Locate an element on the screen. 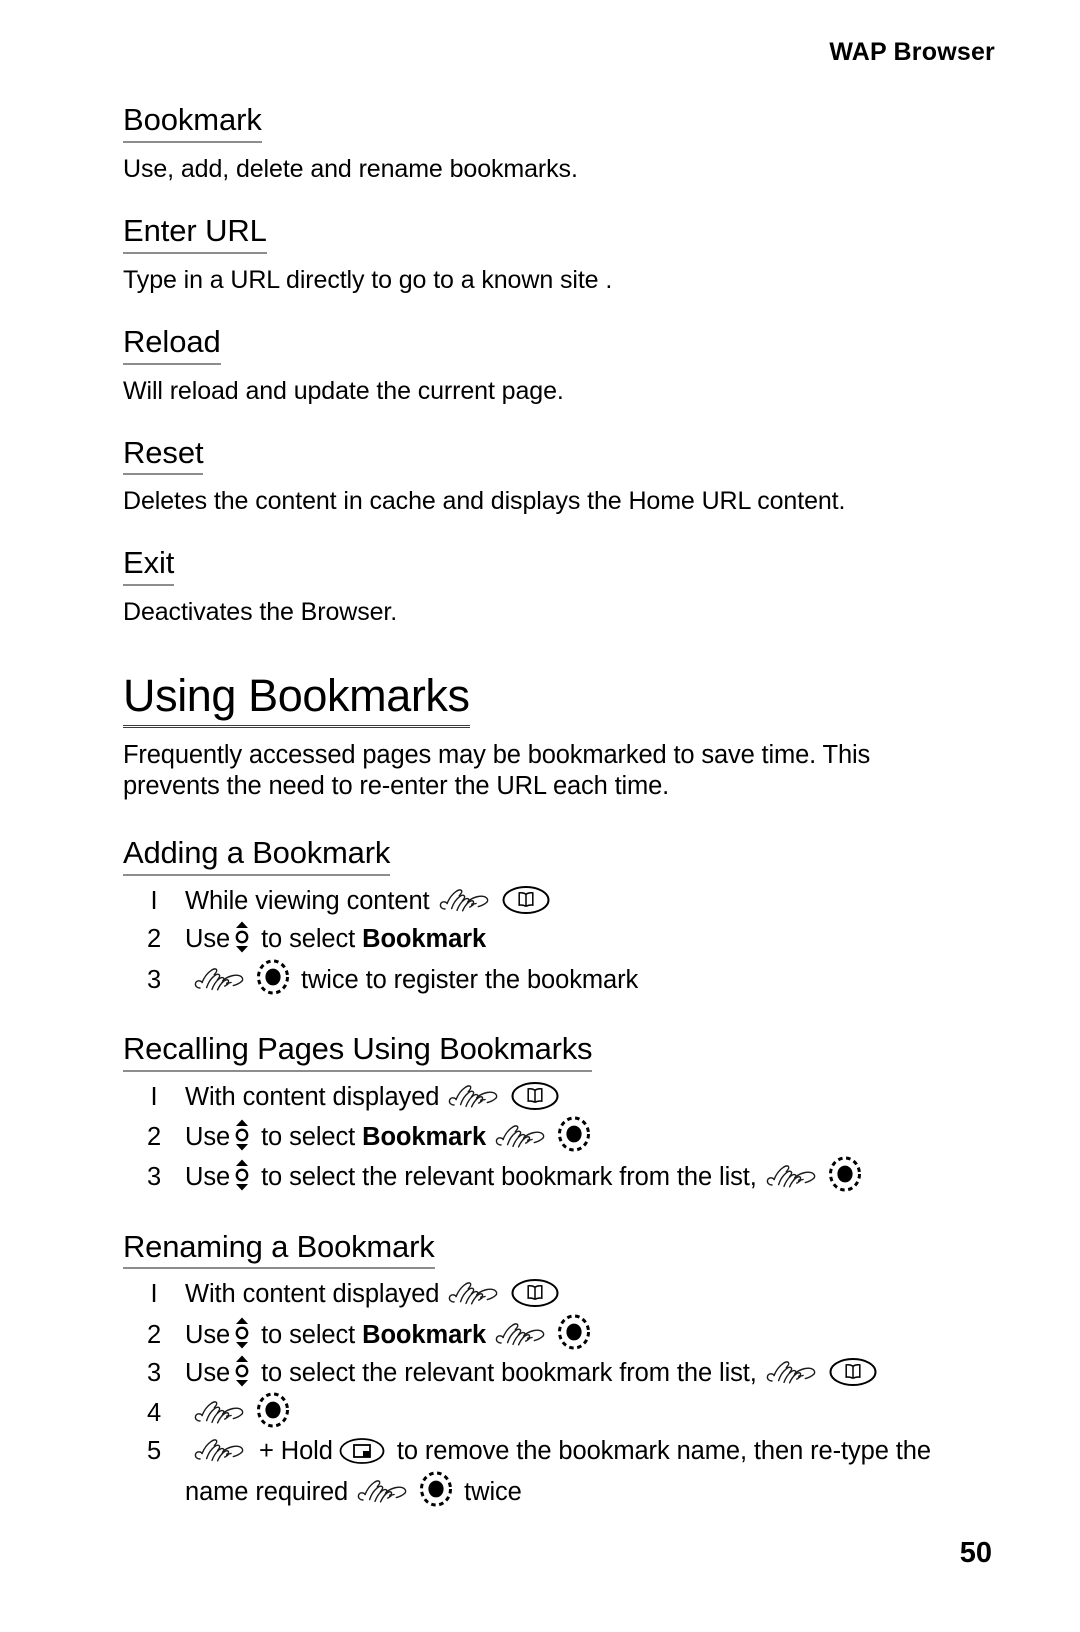 The height and width of the screenshot is (1632, 1080). running-header-title: WAP Browser is located at coordinates (912, 52).